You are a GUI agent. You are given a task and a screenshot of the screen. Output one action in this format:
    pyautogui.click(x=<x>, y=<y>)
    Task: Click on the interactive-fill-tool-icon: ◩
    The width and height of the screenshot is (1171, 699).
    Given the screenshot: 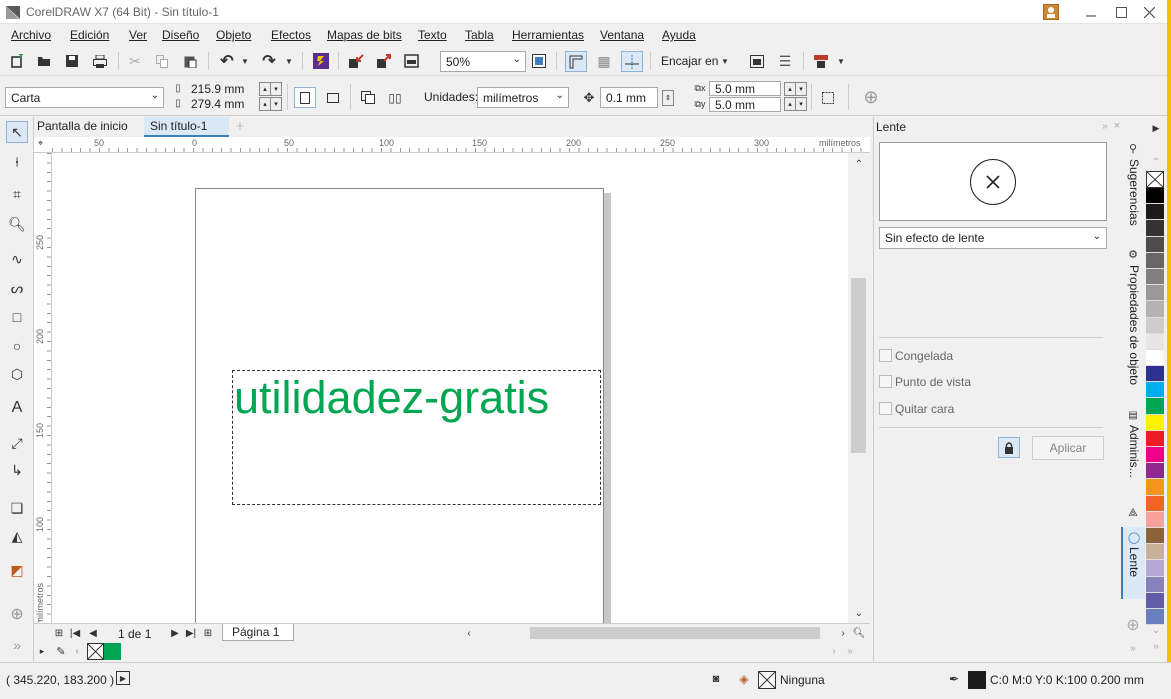 What is the action you would take?
    pyautogui.click(x=17, y=570)
    